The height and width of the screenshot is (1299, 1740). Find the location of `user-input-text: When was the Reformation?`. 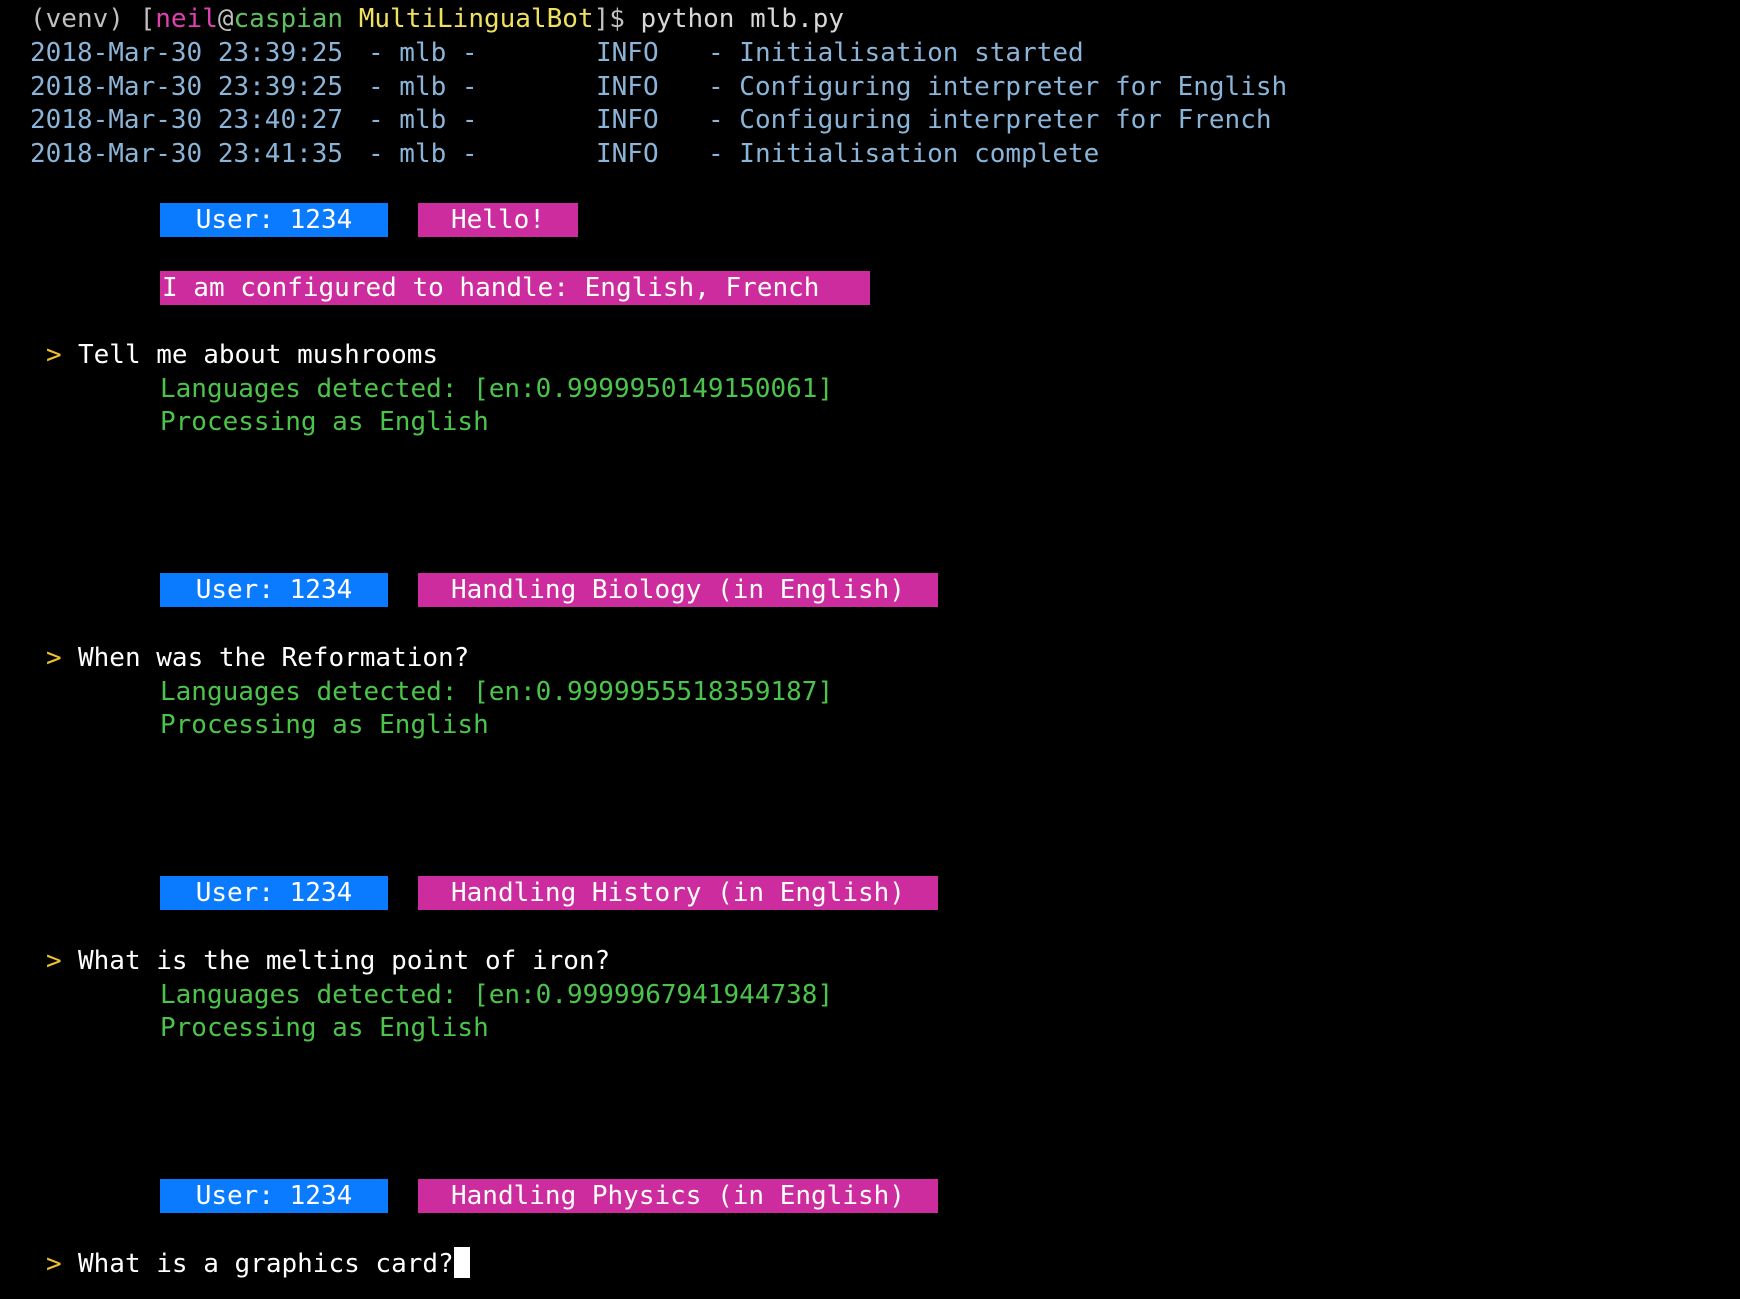

user-input-text: When was the Reformation? is located at coordinates (274, 658).